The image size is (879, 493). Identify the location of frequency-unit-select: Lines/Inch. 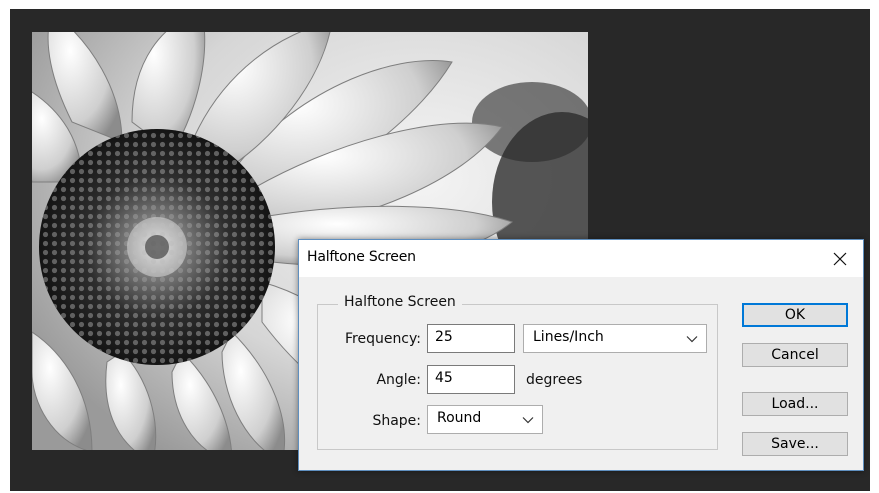
(615, 338).